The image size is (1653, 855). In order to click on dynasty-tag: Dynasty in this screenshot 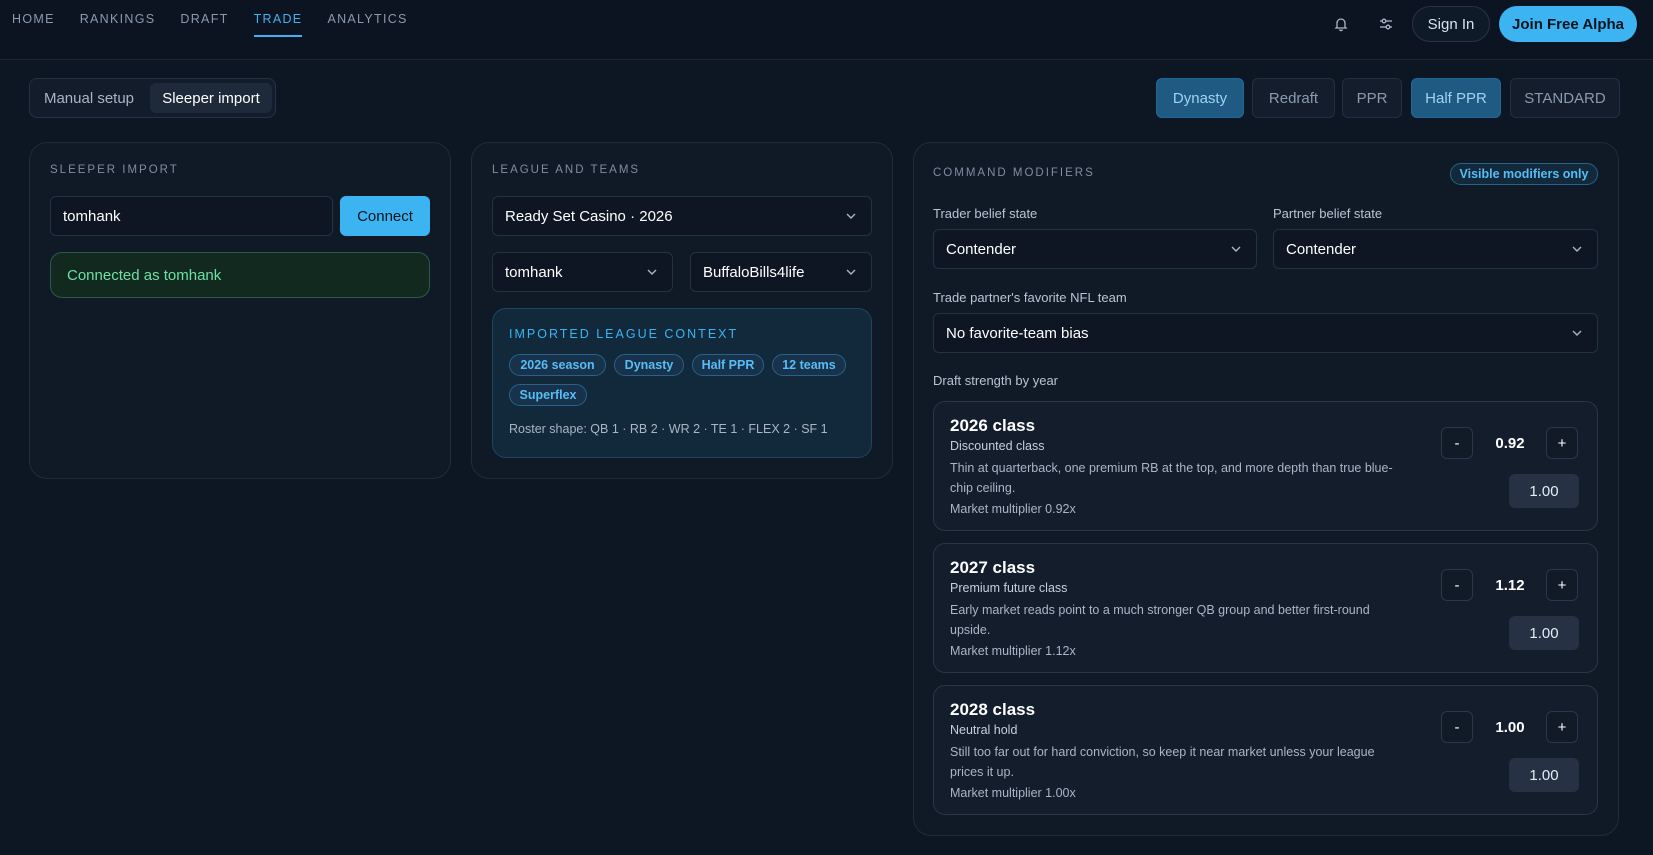, I will do `click(649, 365)`.